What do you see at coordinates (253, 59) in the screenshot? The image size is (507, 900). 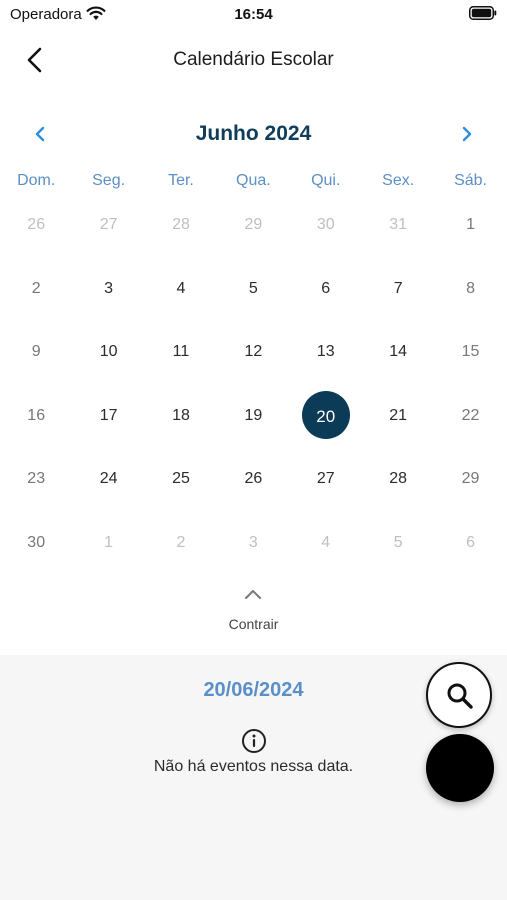 I see `page-title: Calendário Escolar` at bounding box center [253, 59].